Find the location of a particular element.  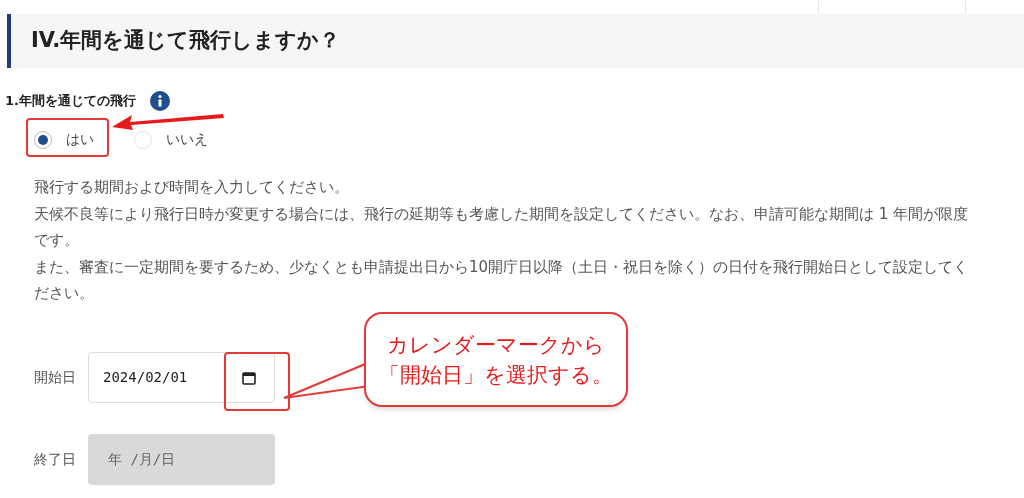

date-label: 開始日 is located at coordinates (55, 377).